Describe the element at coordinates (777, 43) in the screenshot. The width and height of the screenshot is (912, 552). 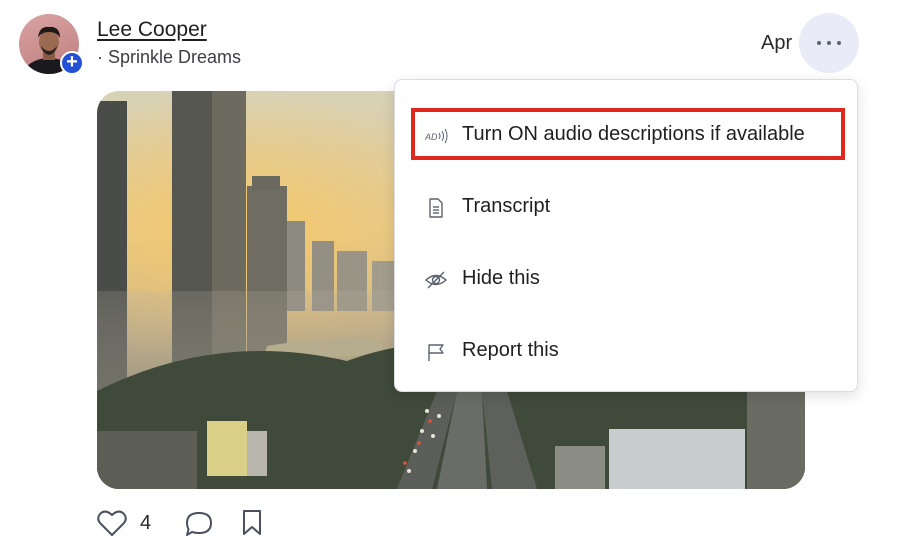
I see `post-date: Apr` at that location.